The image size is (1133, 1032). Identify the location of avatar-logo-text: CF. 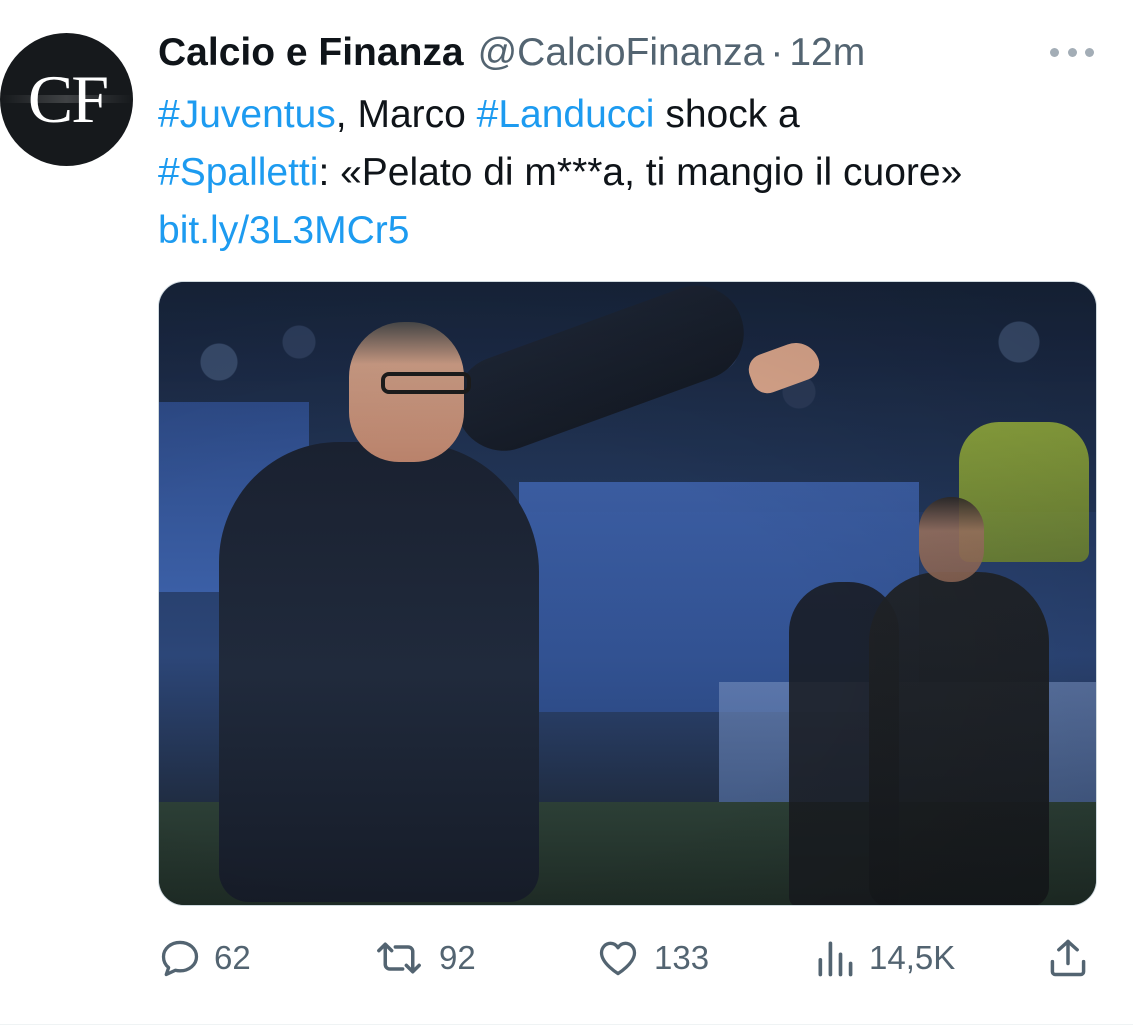
(68, 99).